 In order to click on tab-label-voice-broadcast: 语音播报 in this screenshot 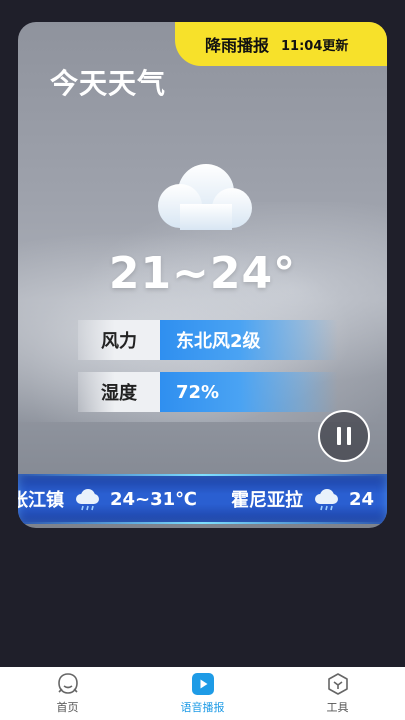, I will do `click(202, 707)`.